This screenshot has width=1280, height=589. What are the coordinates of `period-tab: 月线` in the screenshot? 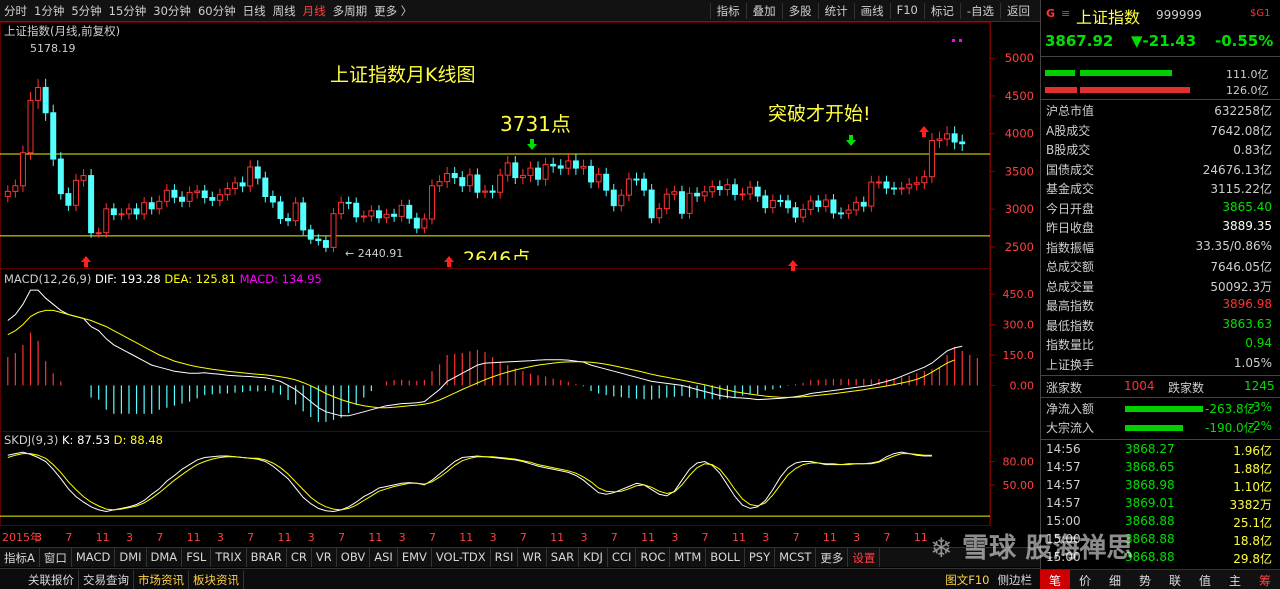 It's located at (314, 11).